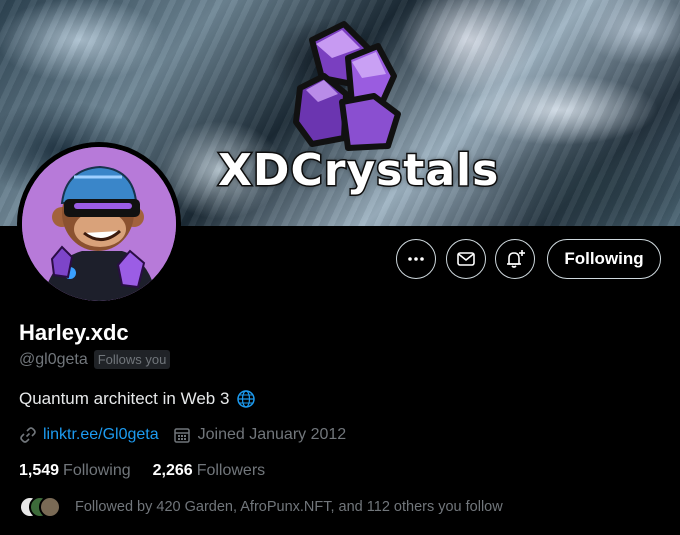 The height and width of the screenshot is (535, 680). I want to click on user-handle: @gl0geta, so click(53, 359).